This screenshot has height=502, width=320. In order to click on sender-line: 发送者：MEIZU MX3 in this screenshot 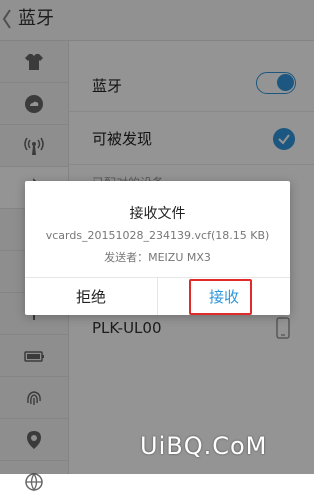, I will do `click(157, 257)`.